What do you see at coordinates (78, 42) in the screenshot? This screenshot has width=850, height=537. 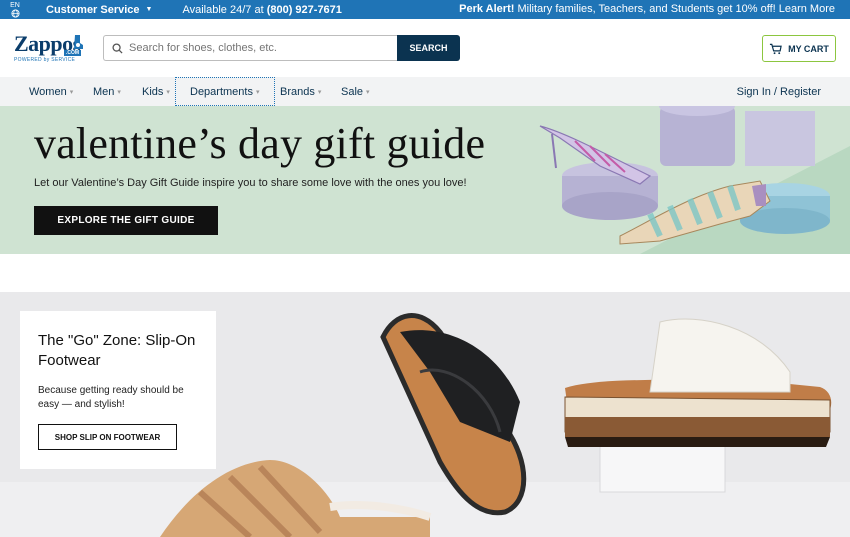 I see `zappos-boot-icon` at bounding box center [78, 42].